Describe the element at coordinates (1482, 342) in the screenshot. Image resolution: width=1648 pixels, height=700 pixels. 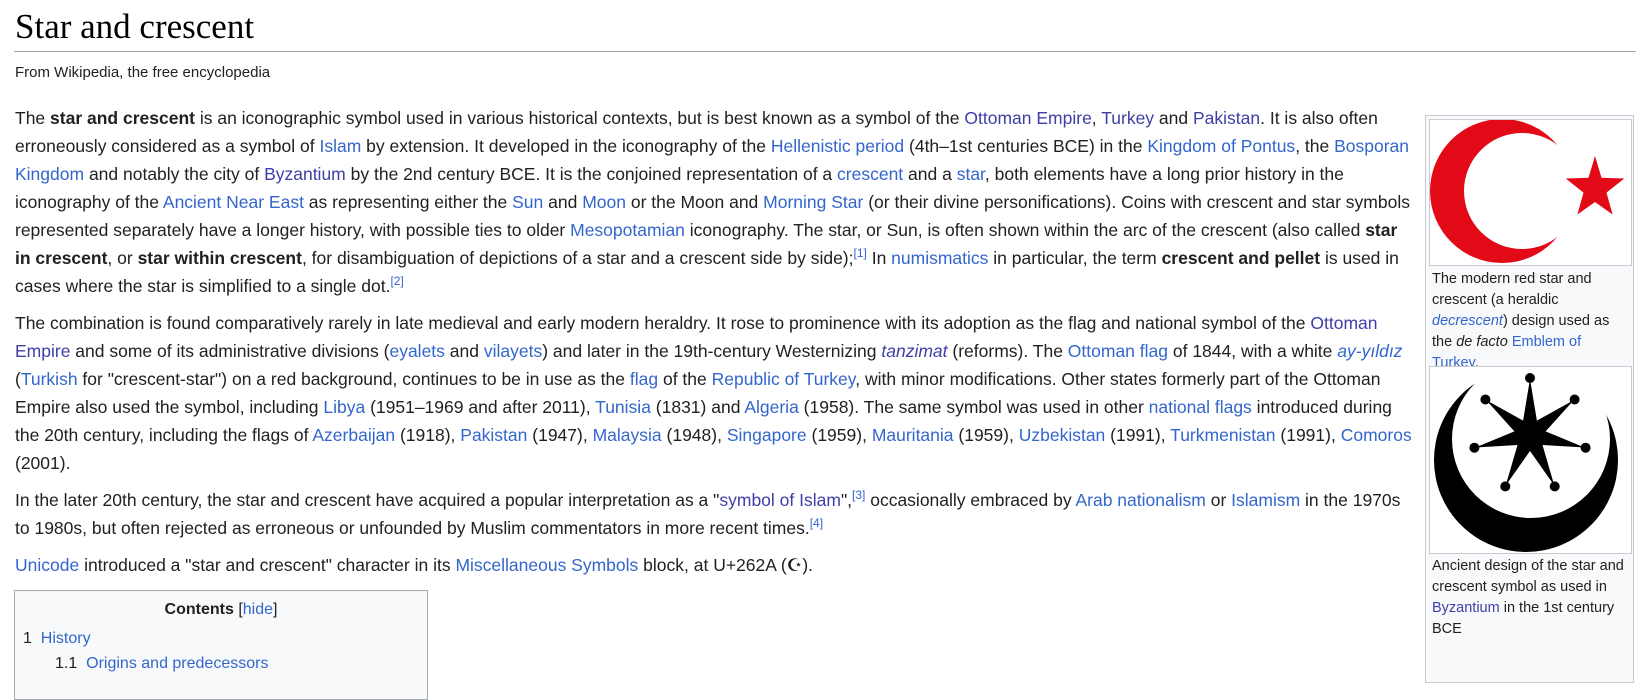
I see `caption-italic: de facto` at that location.